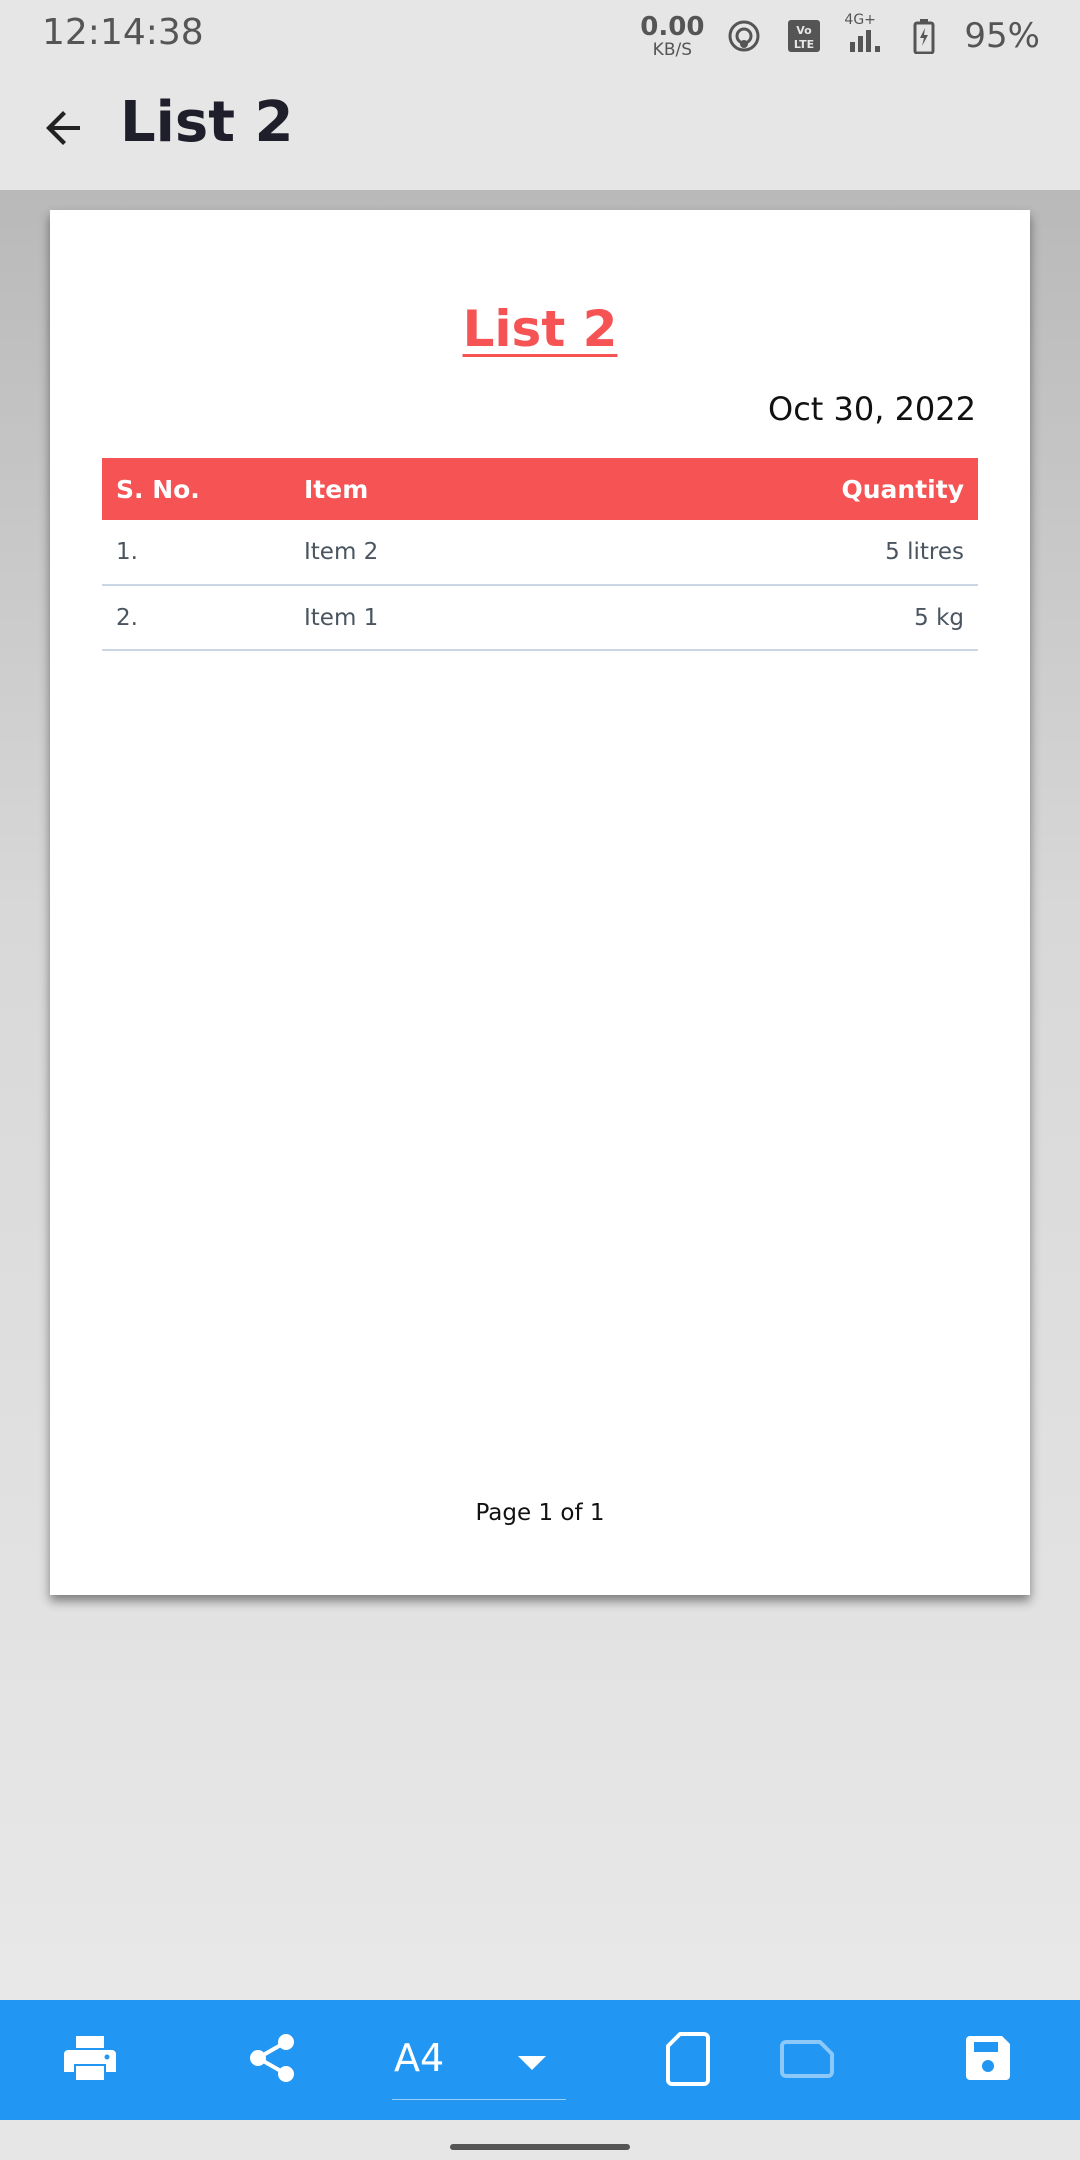 The height and width of the screenshot is (2160, 1080). What do you see at coordinates (872, 409) in the screenshot?
I see `document-date: Oct 30, 2022` at bounding box center [872, 409].